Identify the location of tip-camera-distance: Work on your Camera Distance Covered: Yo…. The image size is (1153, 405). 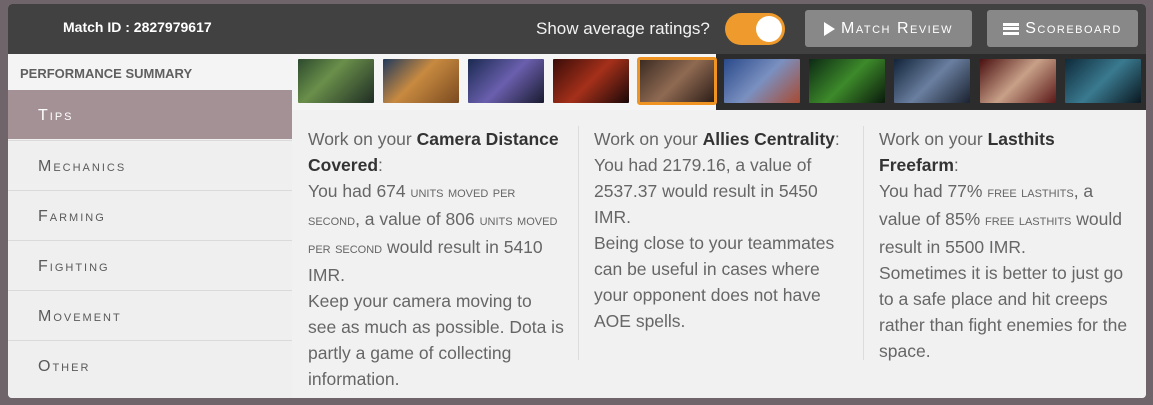
(436, 259).